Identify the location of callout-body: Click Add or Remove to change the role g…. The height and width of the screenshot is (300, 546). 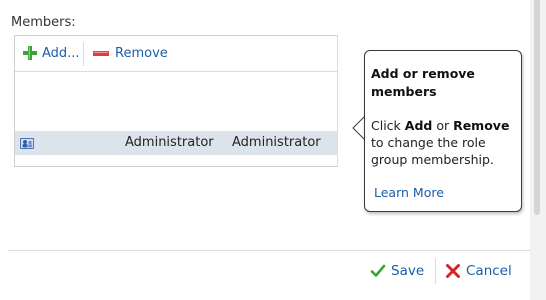
(444, 142).